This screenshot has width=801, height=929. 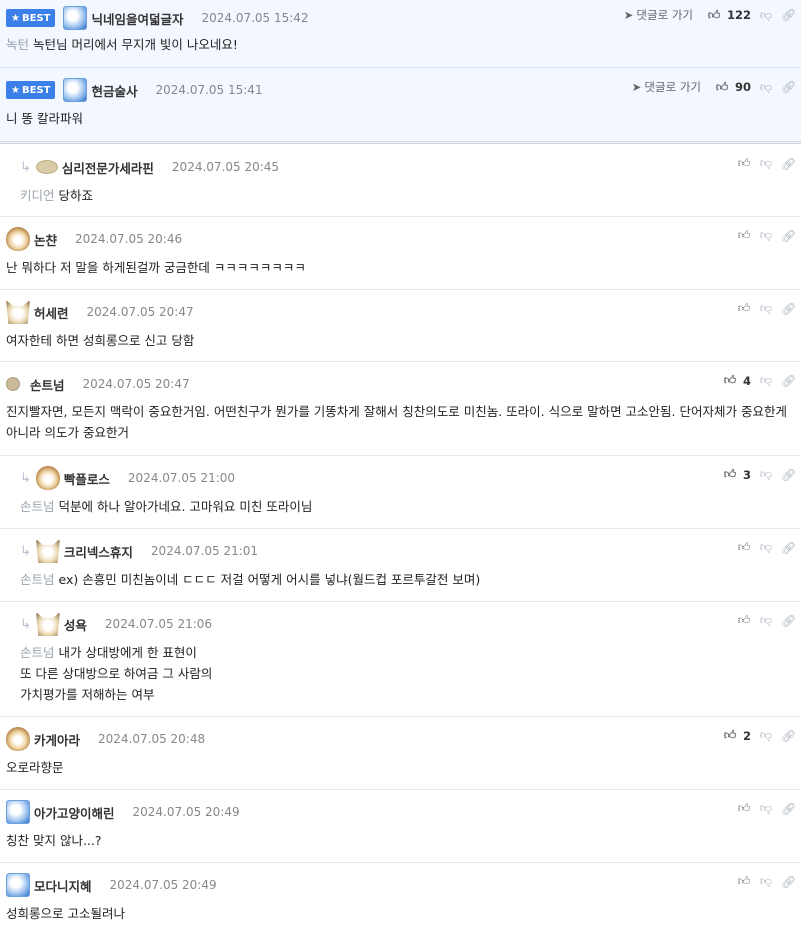 What do you see at coordinates (733, 87) in the screenshot?
I see `like-button: 👍︎ 90` at bounding box center [733, 87].